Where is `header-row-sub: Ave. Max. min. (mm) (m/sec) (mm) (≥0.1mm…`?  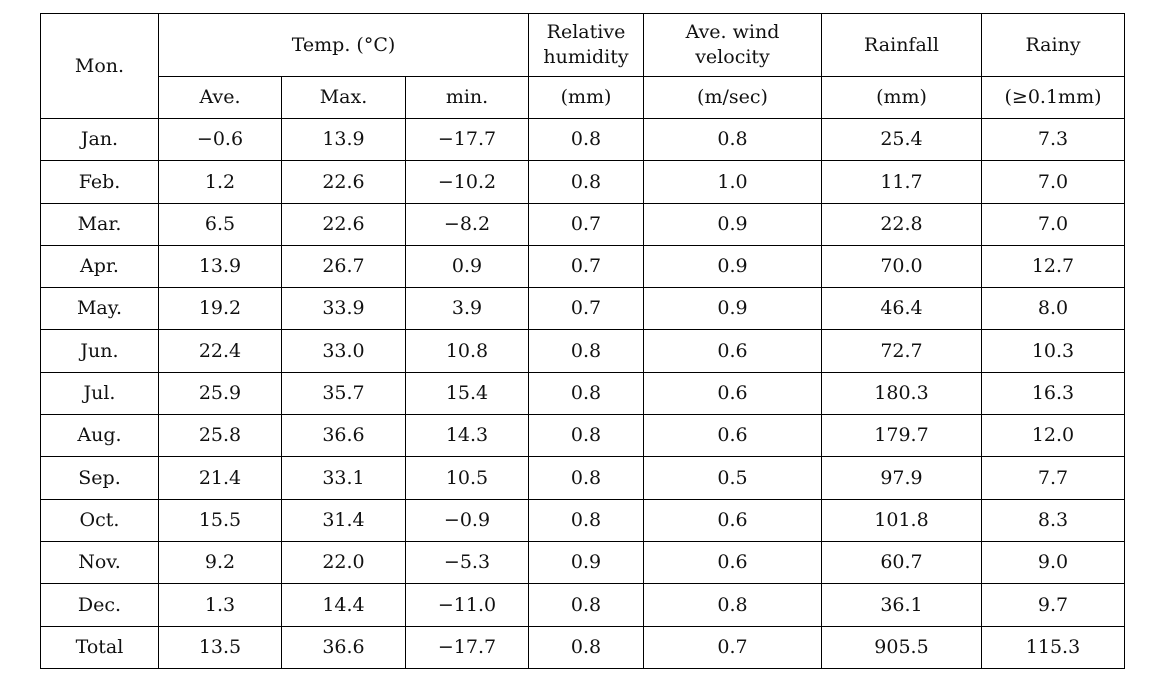 header-row-sub: Ave. Max. min. (mm) (m/sec) (mm) (≥0.1mm… is located at coordinates (583, 97).